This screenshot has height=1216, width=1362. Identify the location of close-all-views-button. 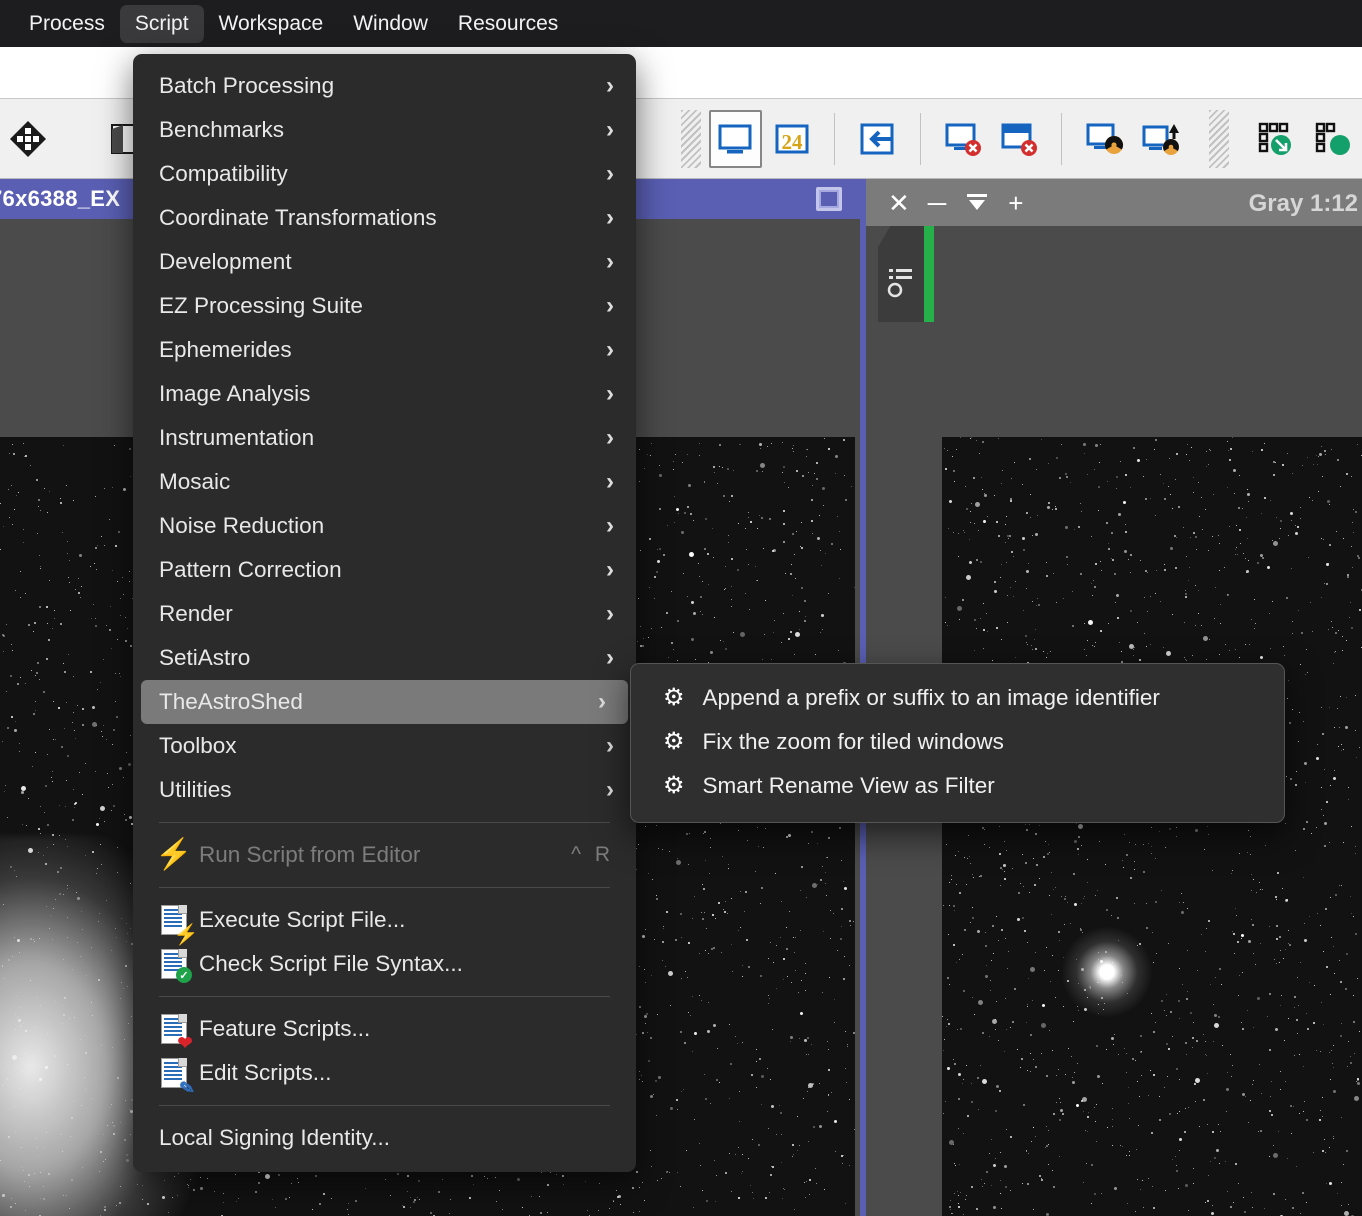
(1019, 139).